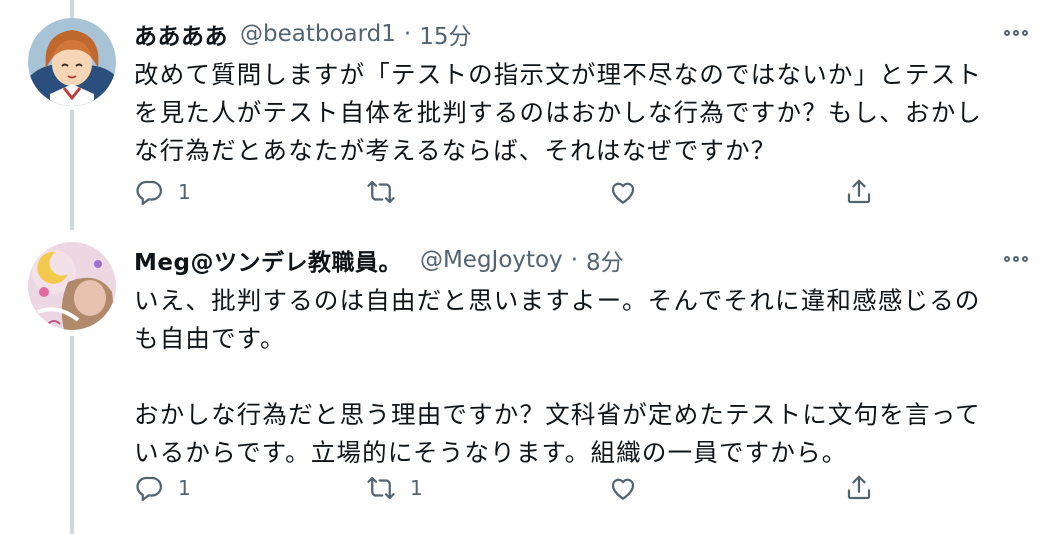 Image resolution: width=1048 pixels, height=534 pixels. I want to click on retweet-count: 1, so click(416, 488).